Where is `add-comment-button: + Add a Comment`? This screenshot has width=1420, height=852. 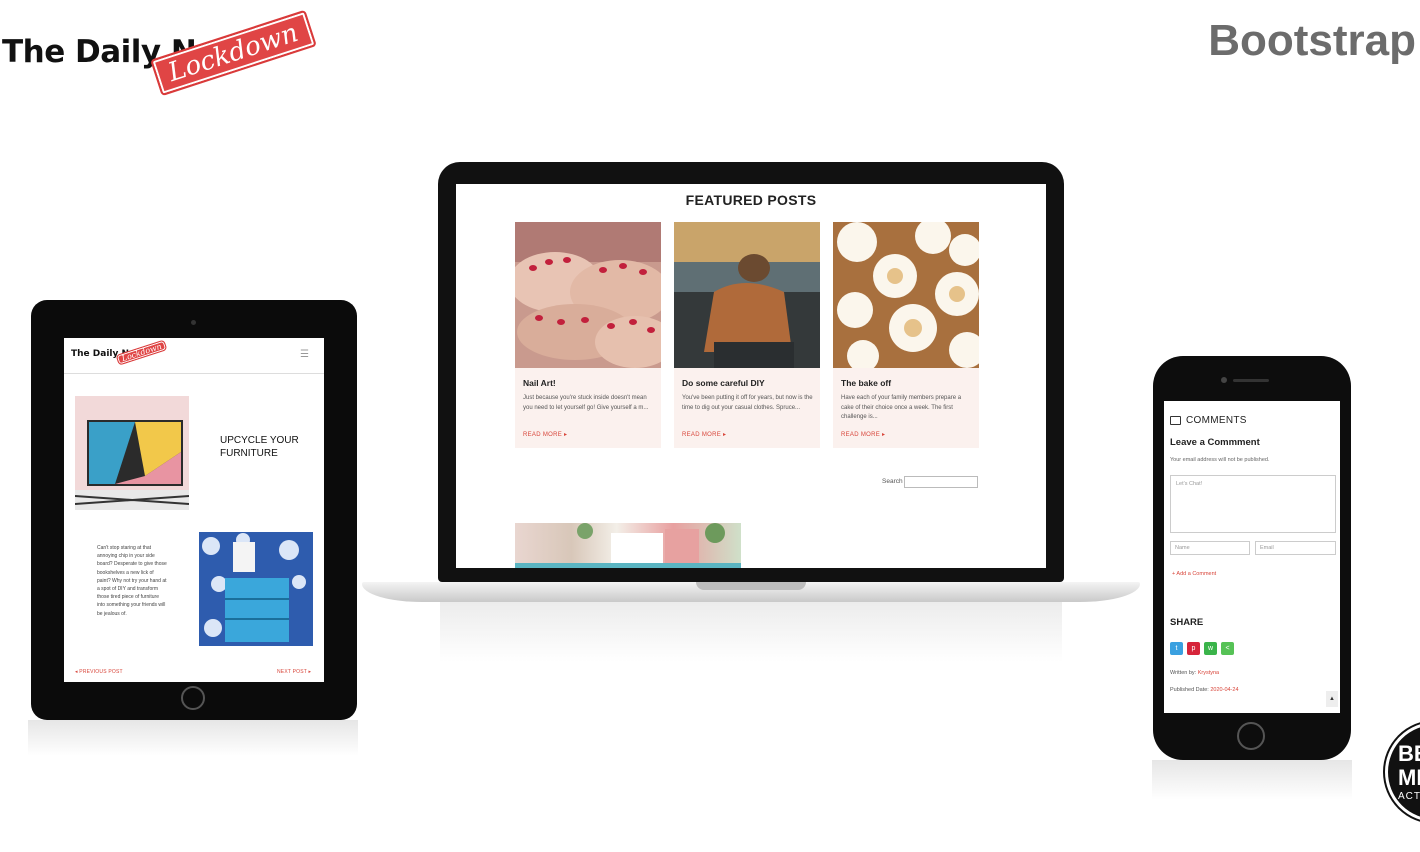
add-comment-button: + Add a Comment is located at coordinates (1194, 574).